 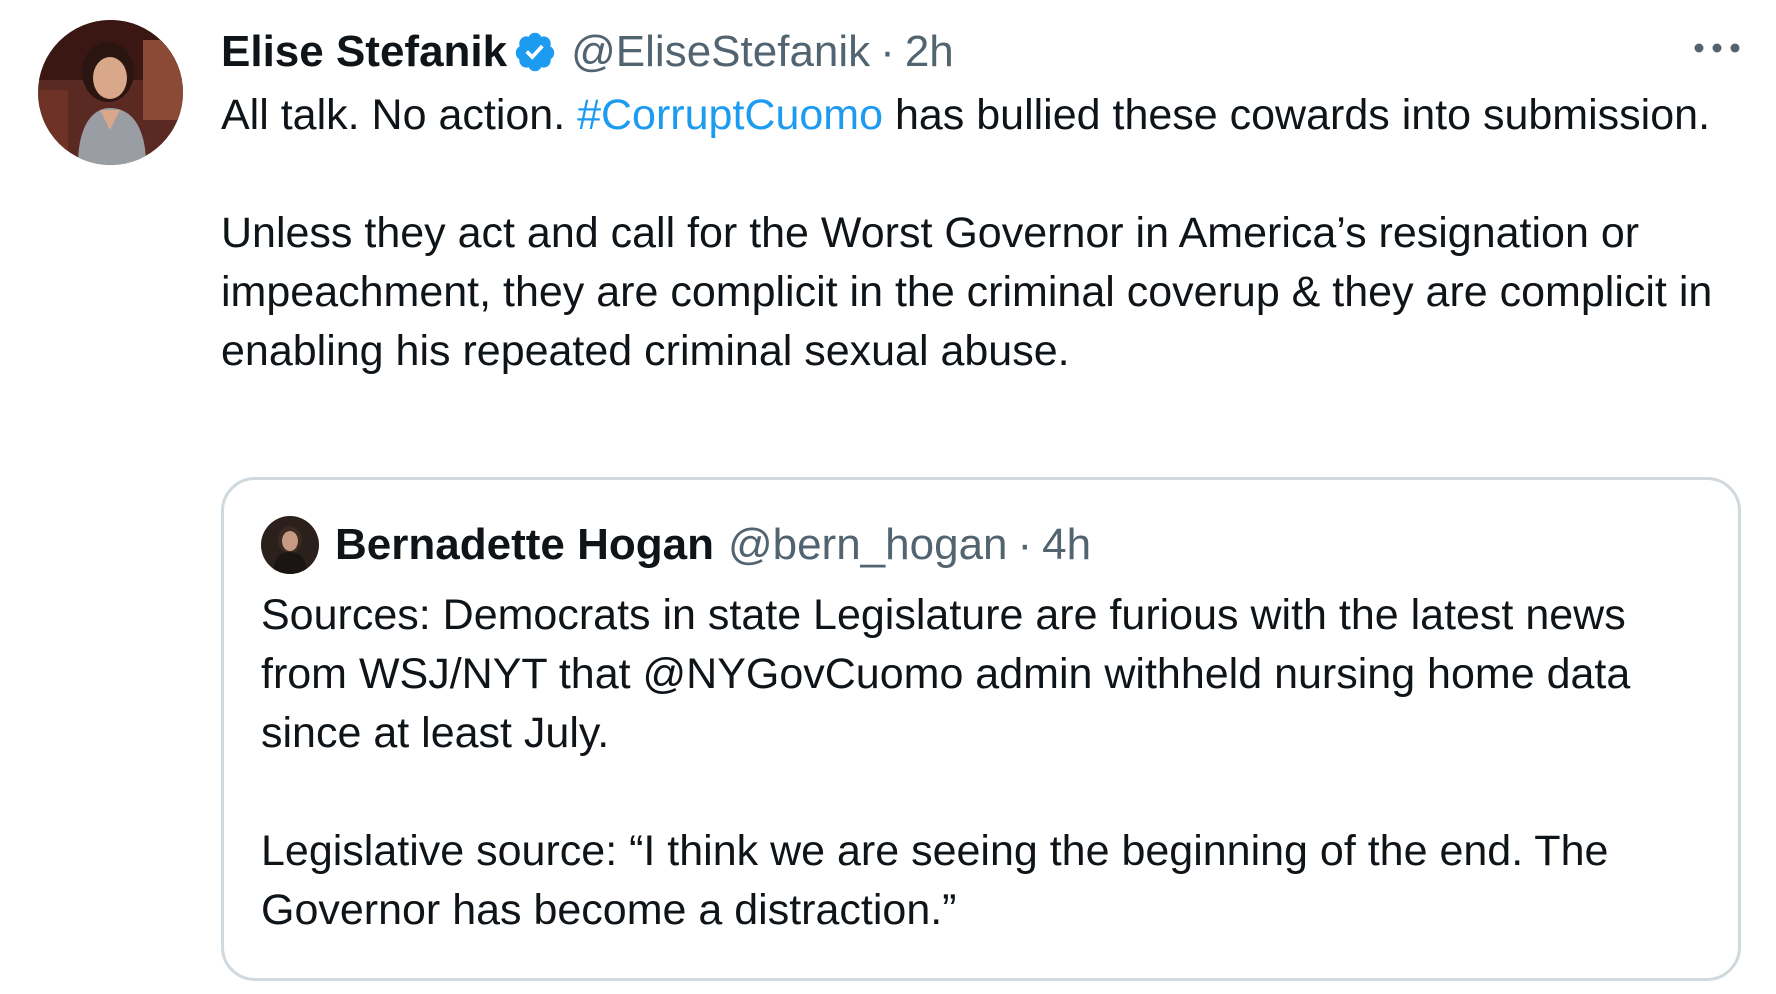 I want to click on tweet-text-segment: All talk. No action., so click(x=399, y=115).